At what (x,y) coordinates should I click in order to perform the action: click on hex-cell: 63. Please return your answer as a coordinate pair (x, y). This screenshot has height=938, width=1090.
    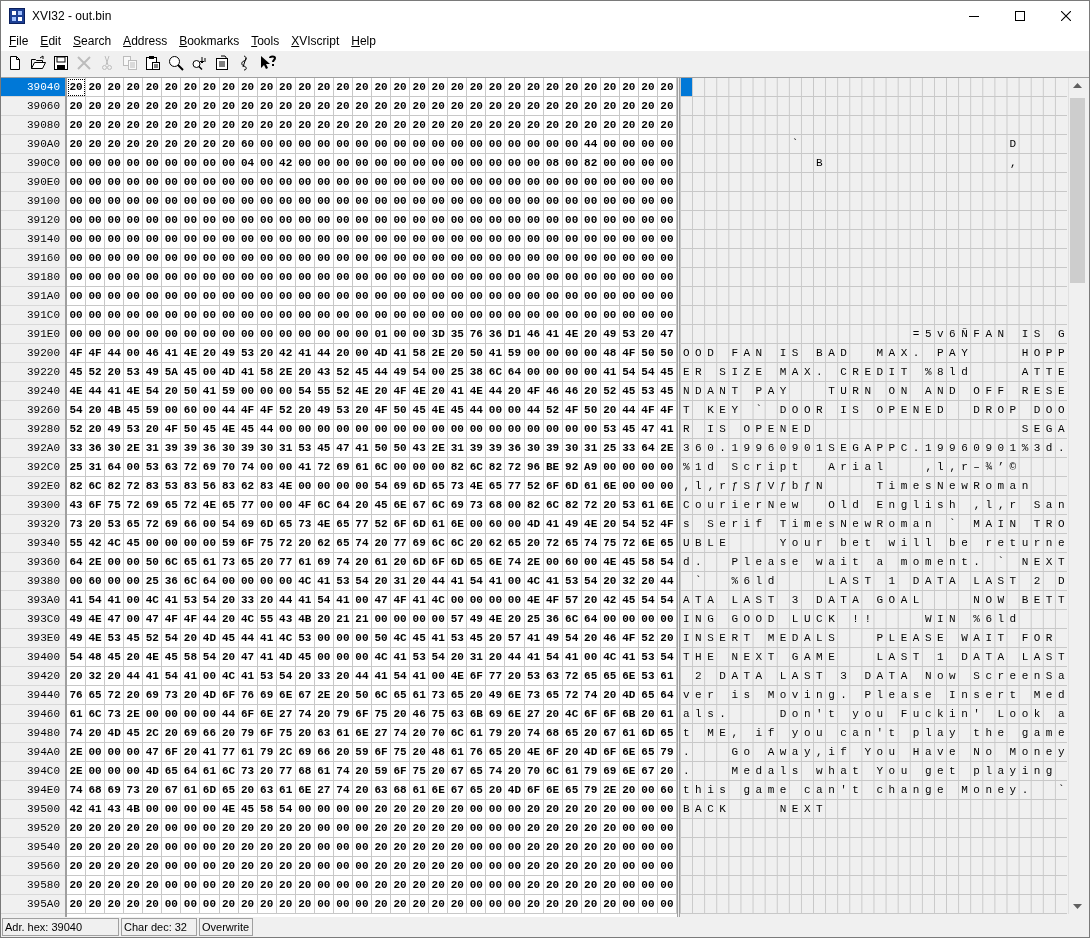
    Looking at the image, I should click on (267, 790).